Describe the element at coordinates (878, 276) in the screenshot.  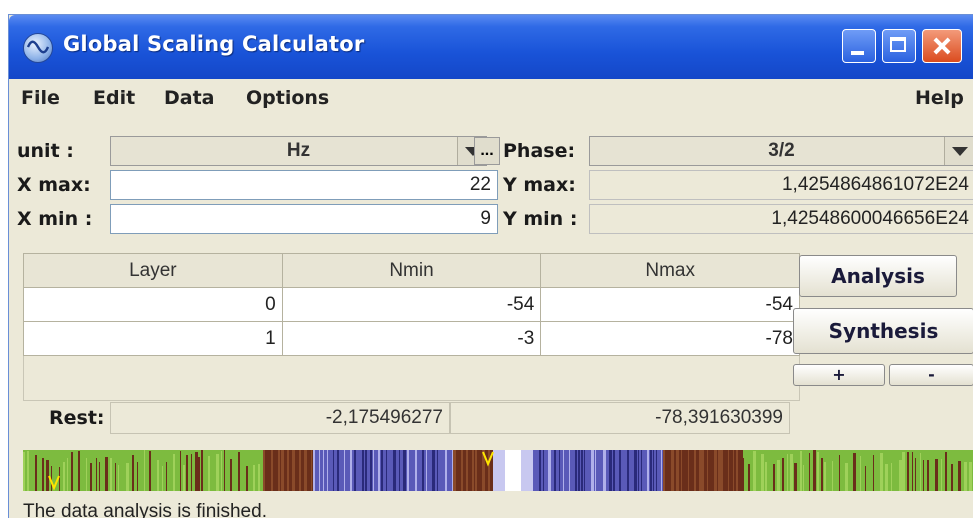
I see `analysis-button: Analysis` at that location.